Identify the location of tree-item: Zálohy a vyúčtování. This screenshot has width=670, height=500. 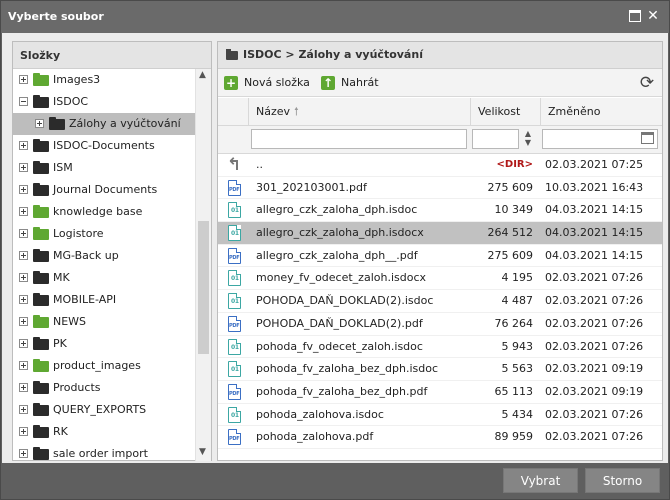
(104, 124).